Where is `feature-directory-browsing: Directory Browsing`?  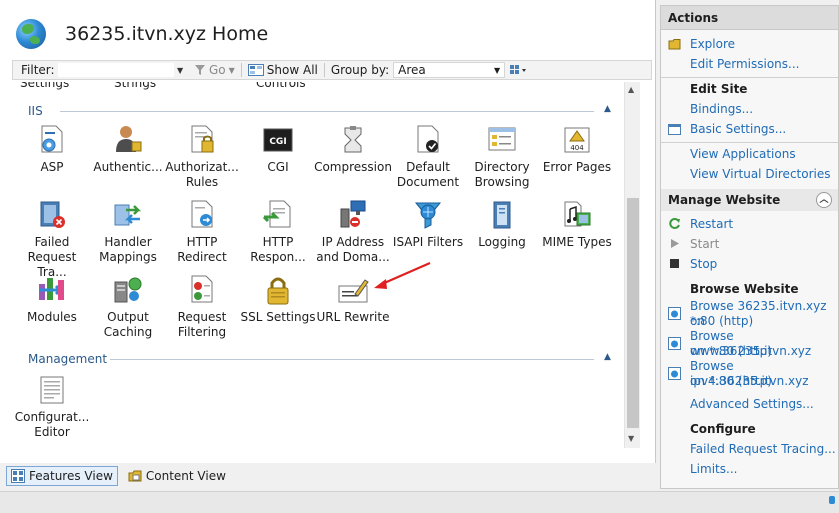
feature-directory-browsing: Directory Browsing is located at coordinates (502, 157).